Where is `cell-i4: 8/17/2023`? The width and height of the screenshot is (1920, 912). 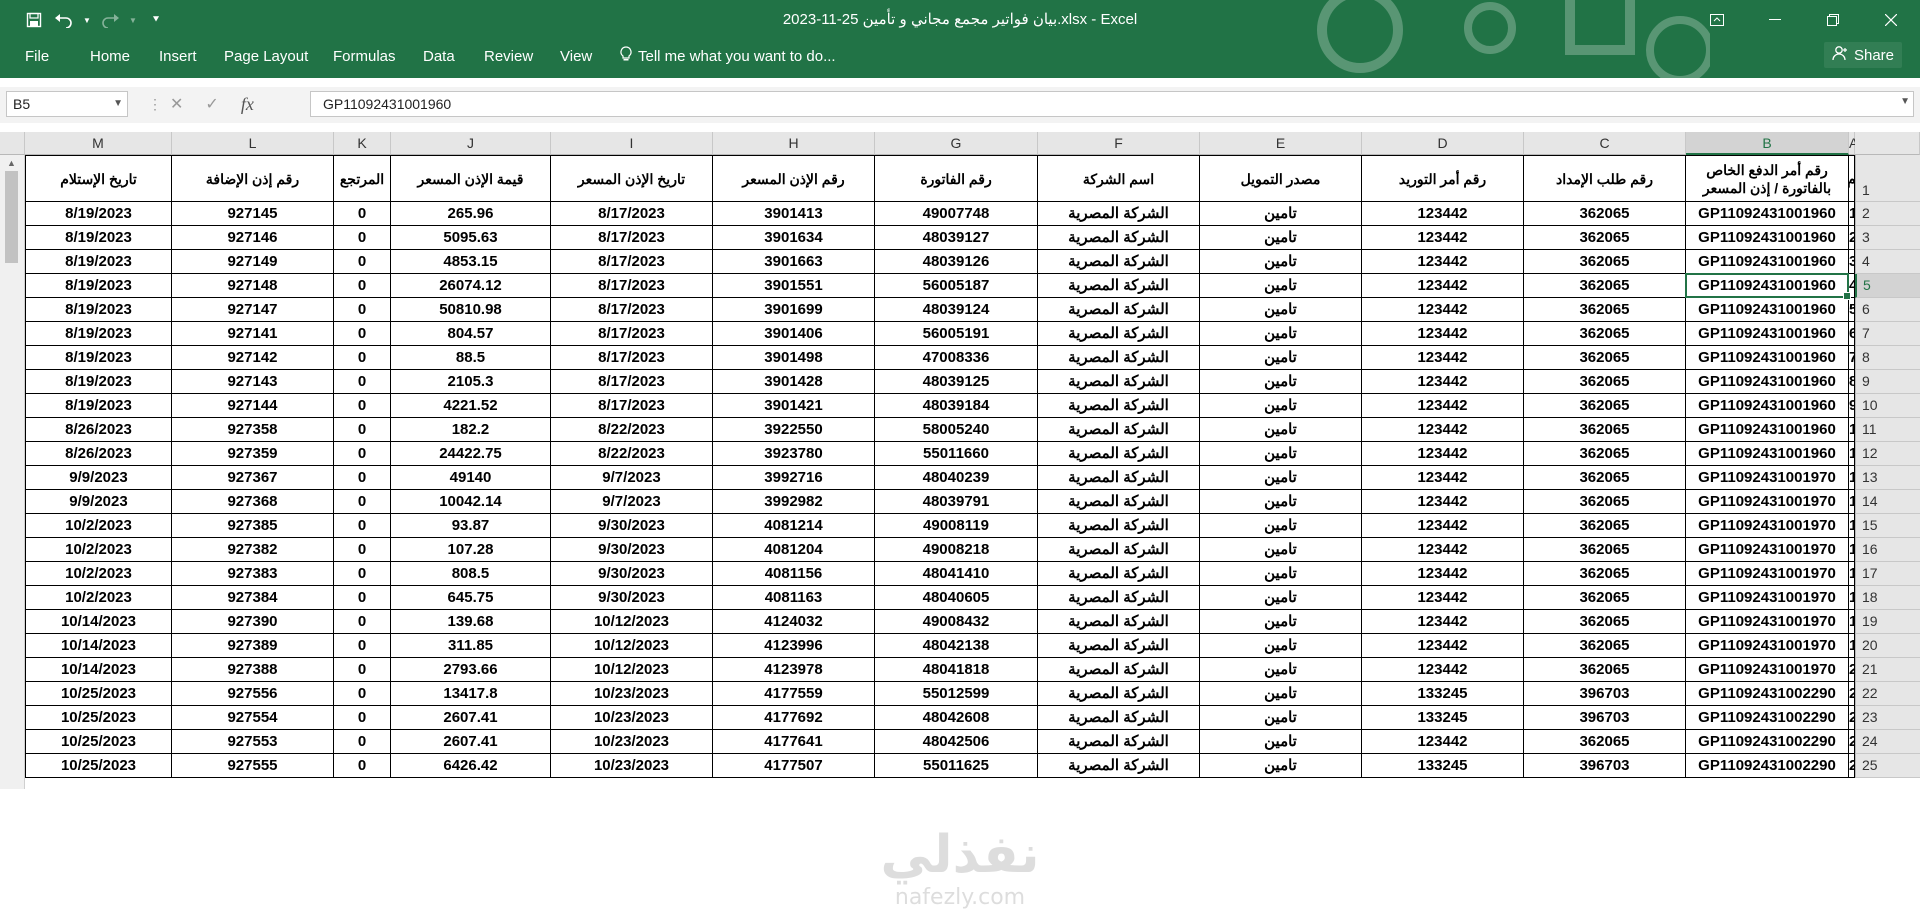
cell-i4: 8/17/2023 is located at coordinates (632, 262).